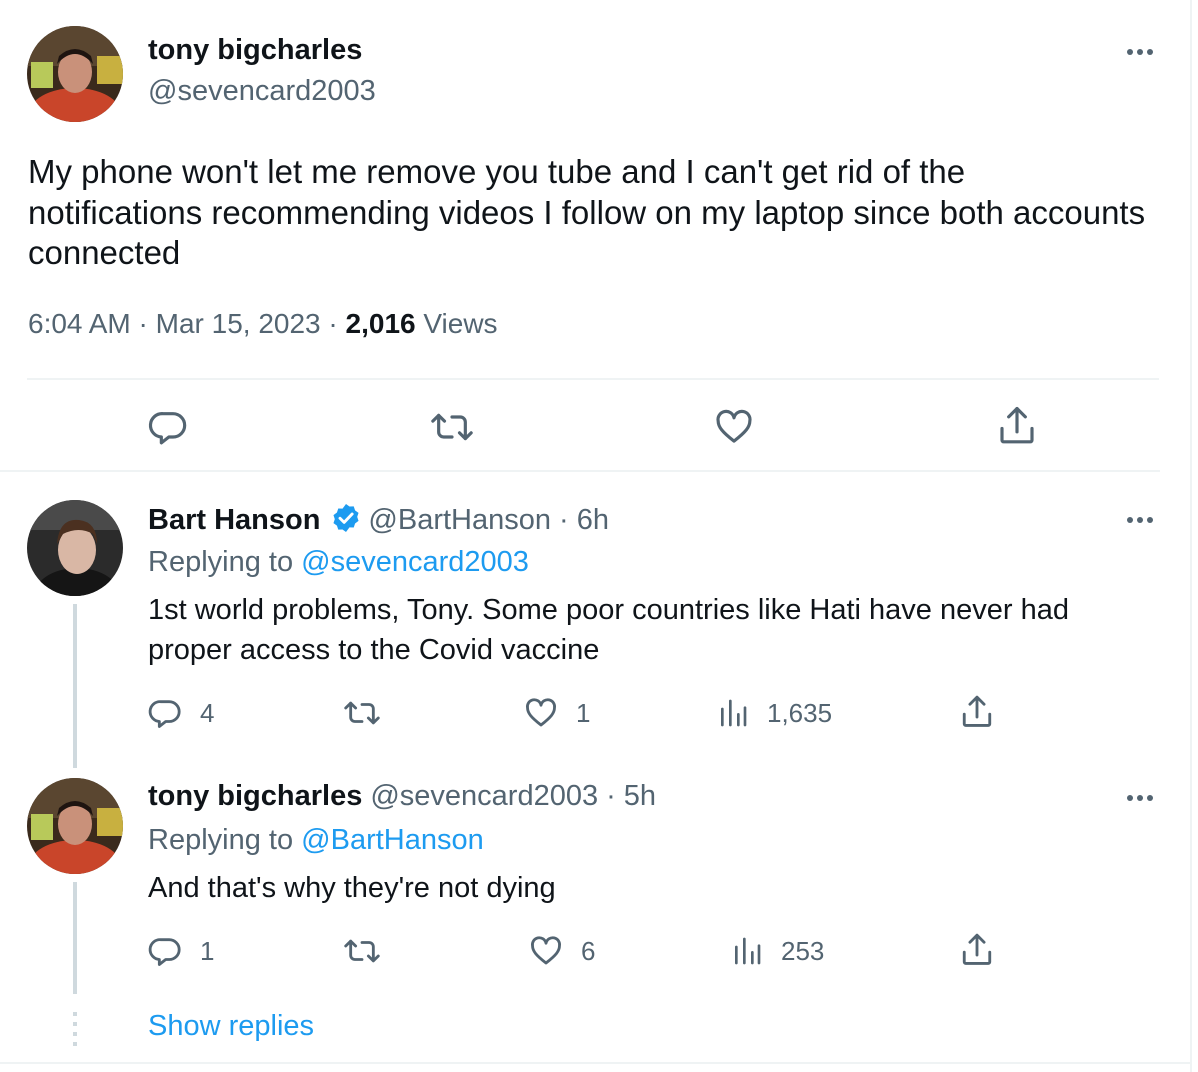  Describe the element at coordinates (238, 323) in the screenshot. I see `tweet-date: Mar 15, 2023` at that location.